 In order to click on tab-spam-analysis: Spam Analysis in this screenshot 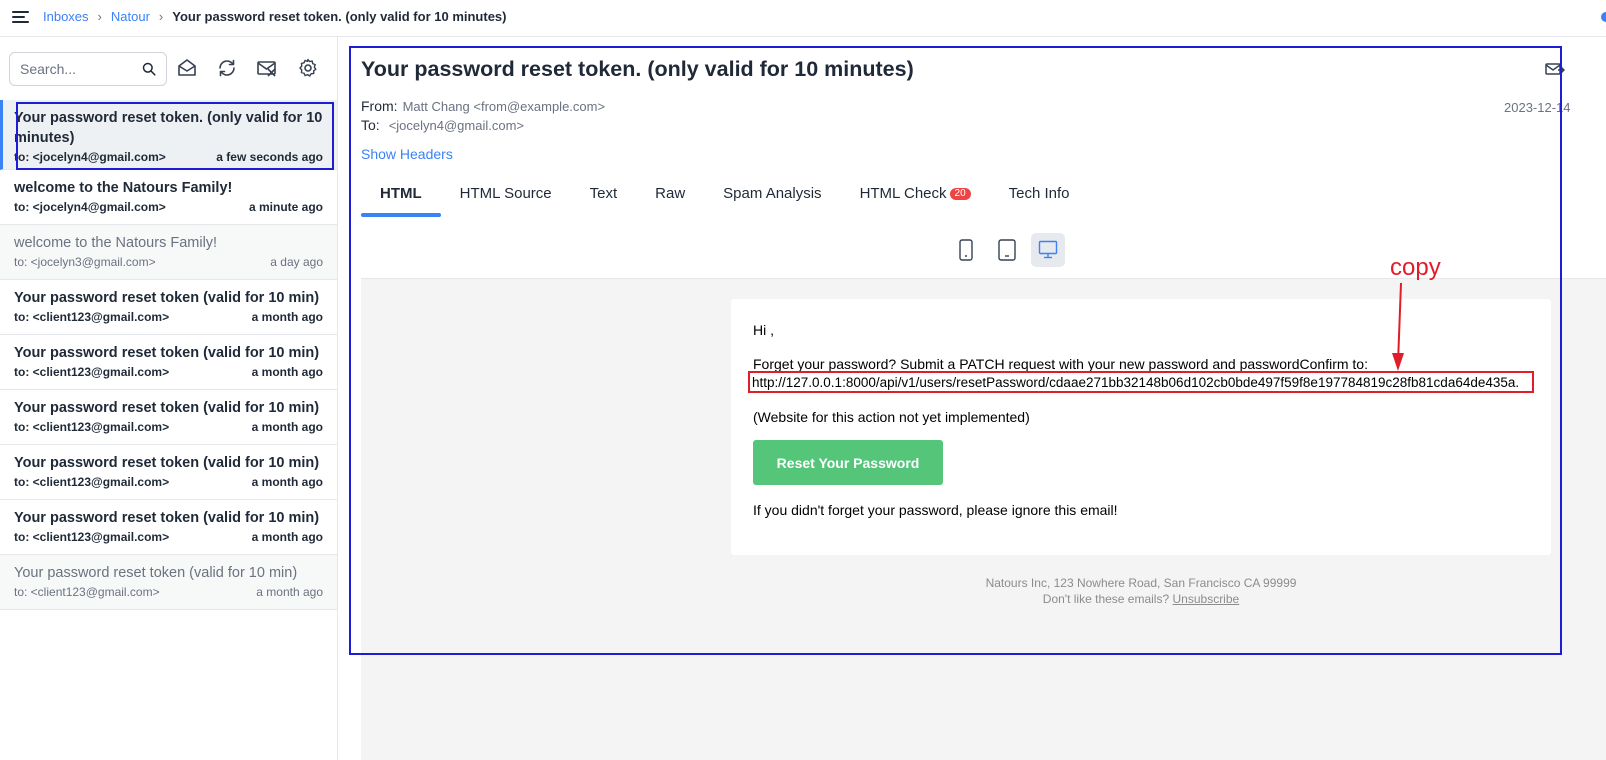, I will do `click(772, 193)`.